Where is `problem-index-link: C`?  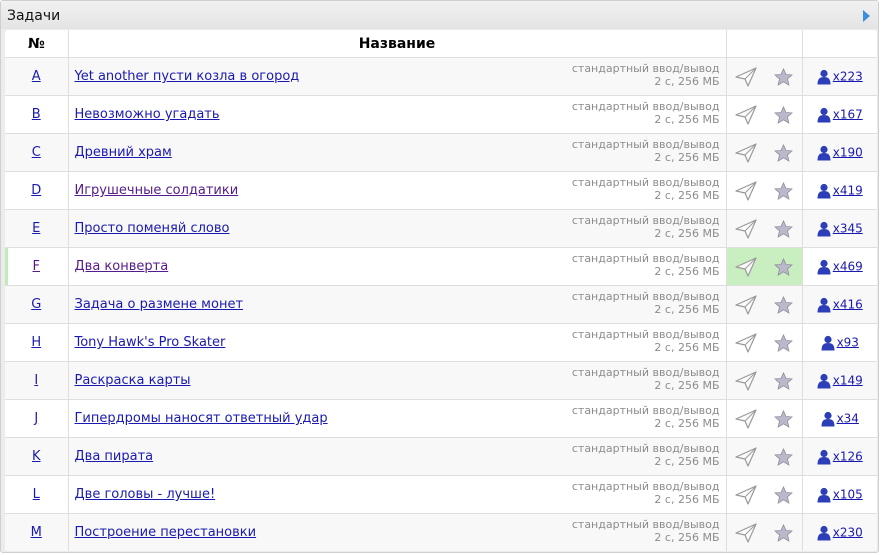
problem-index-link: C is located at coordinates (36, 152).